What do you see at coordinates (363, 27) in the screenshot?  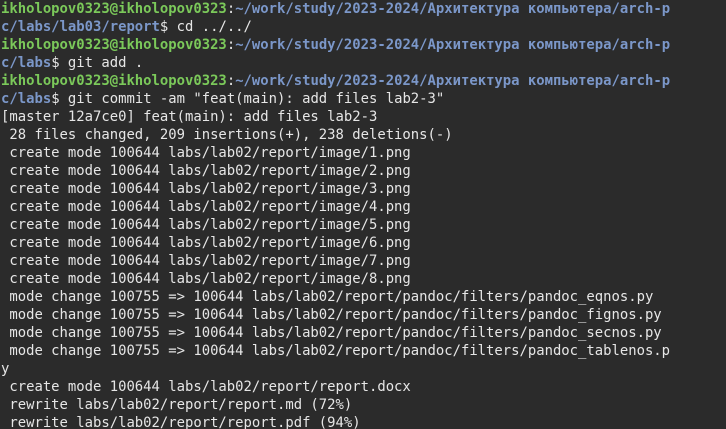 I see `prompt-line-continued: c/labs/lab03/report$ cd ../../` at bounding box center [363, 27].